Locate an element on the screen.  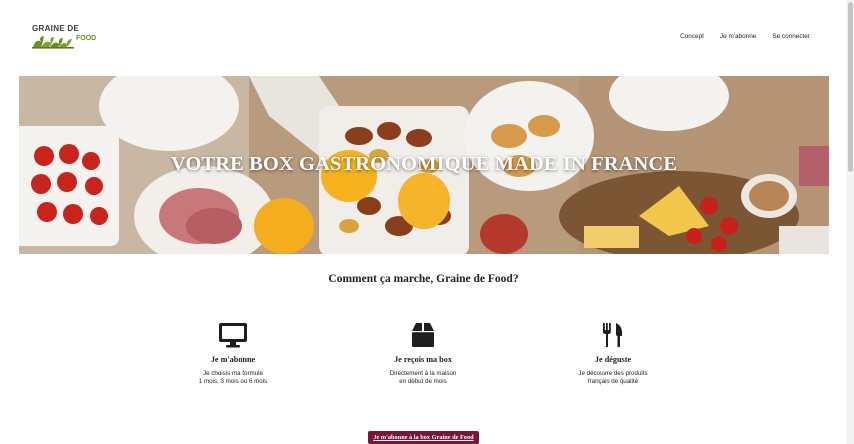
main-nav: Concept Je m'abonne Se connecter is located at coordinates (745, 36).